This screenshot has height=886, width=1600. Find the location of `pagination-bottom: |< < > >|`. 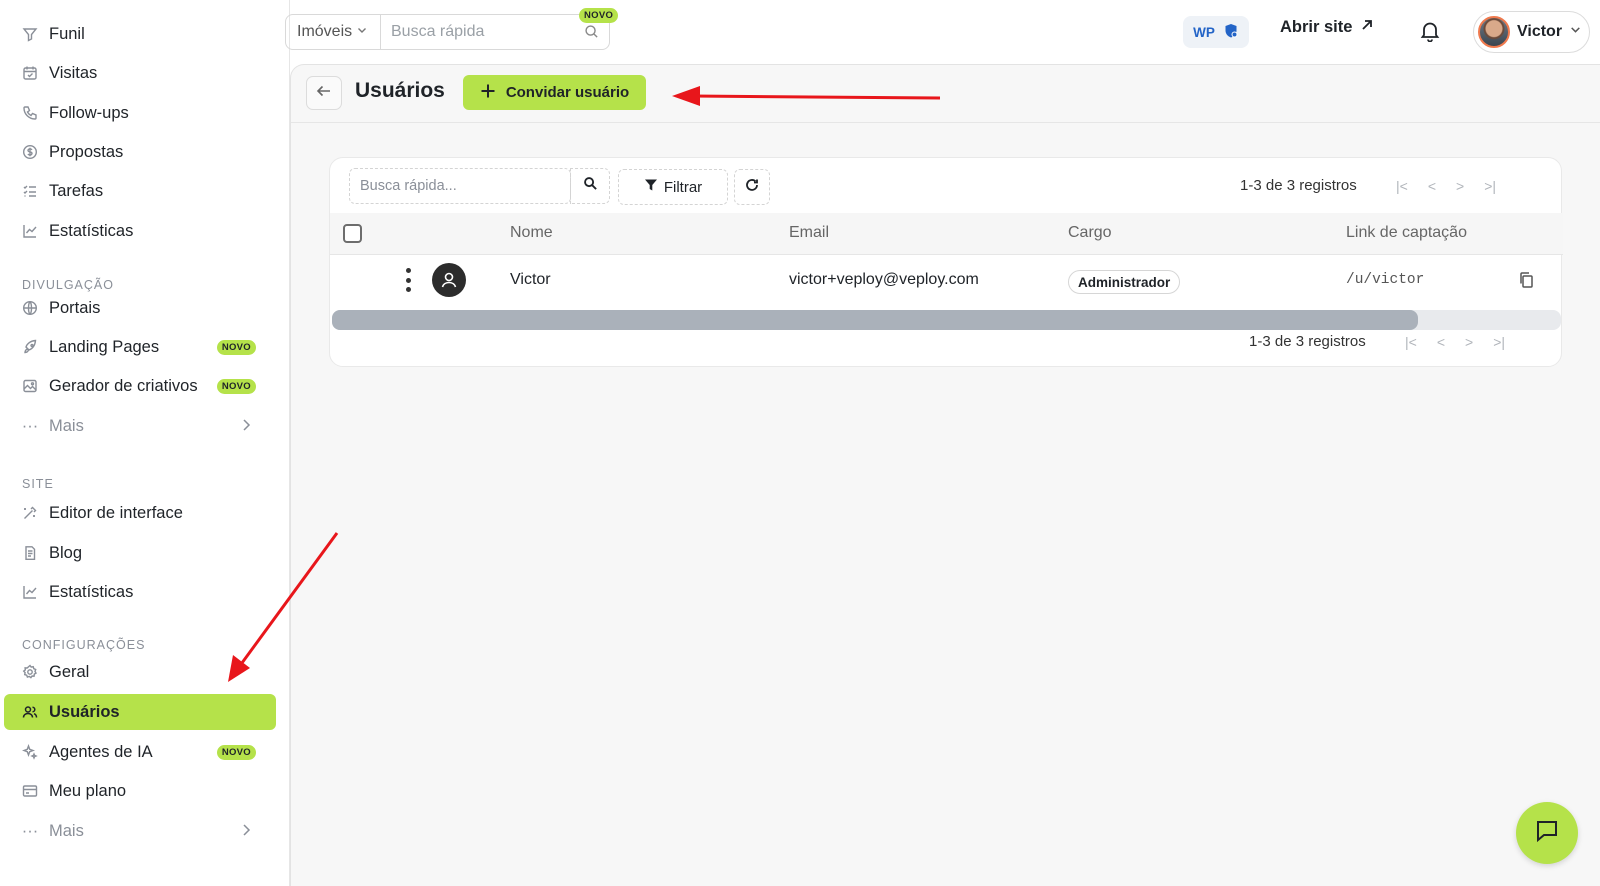

pagination-bottom: |< < > >| is located at coordinates (1455, 342).